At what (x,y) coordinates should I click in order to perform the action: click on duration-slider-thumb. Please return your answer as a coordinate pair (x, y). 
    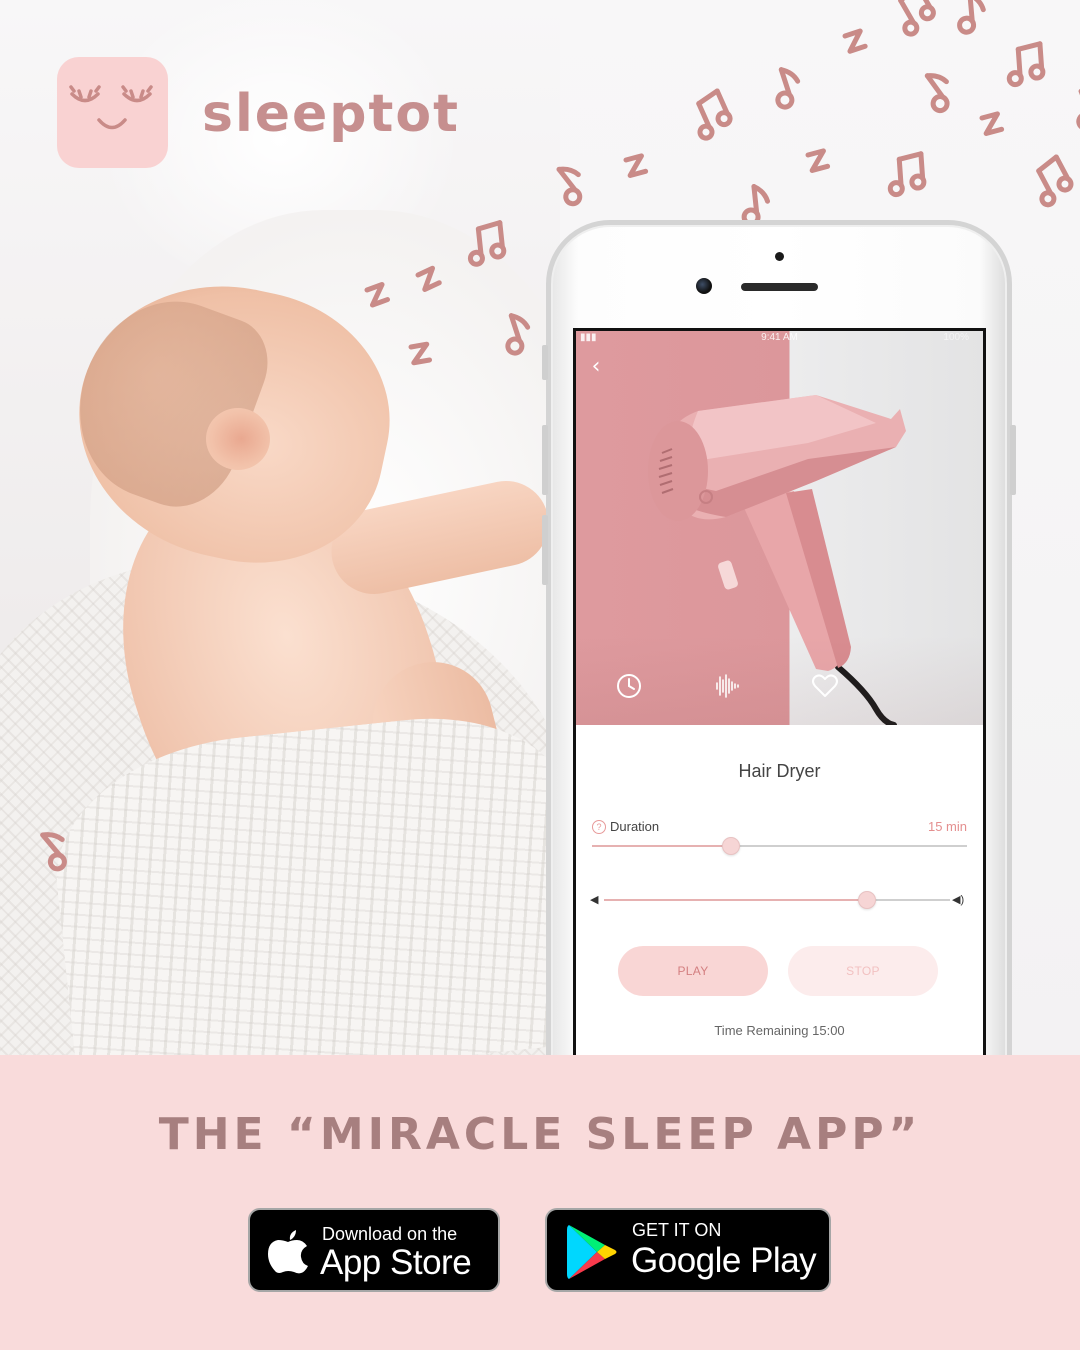
    Looking at the image, I should click on (730, 846).